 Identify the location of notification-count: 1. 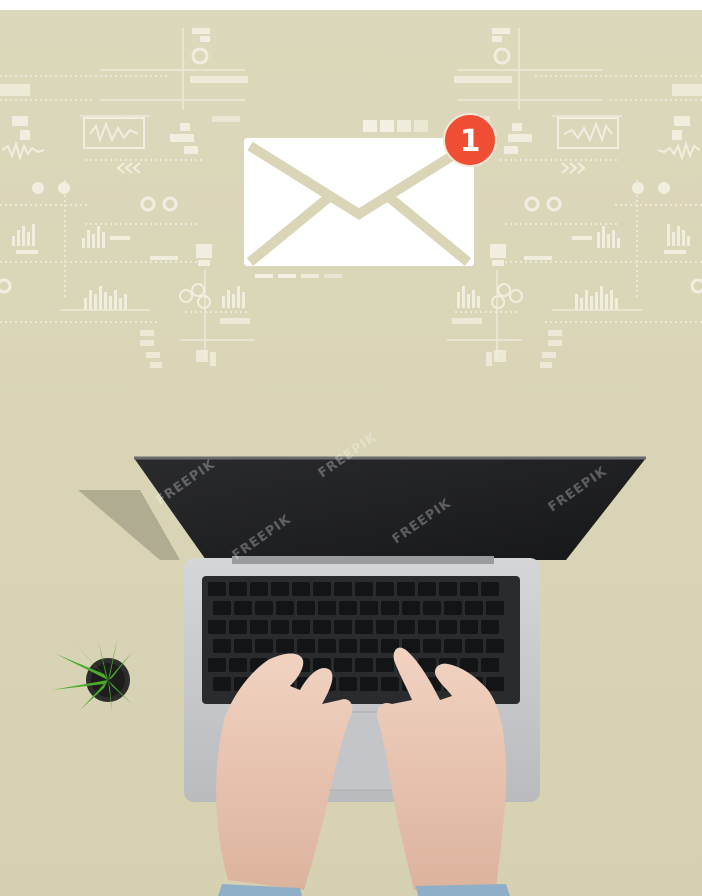
(470, 141).